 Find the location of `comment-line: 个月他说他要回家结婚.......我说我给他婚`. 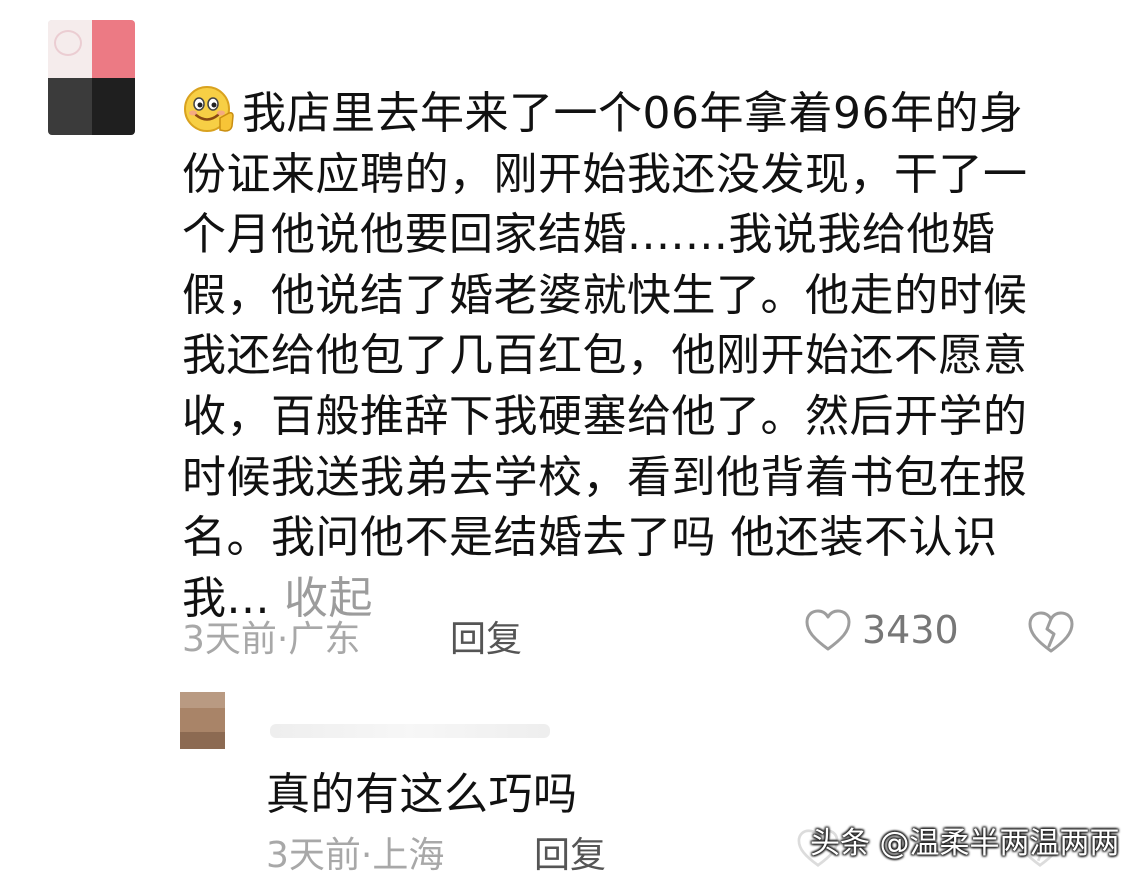

comment-line: 个月他说他要回家结婚.......我说我给他婚 is located at coordinates (589, 235).